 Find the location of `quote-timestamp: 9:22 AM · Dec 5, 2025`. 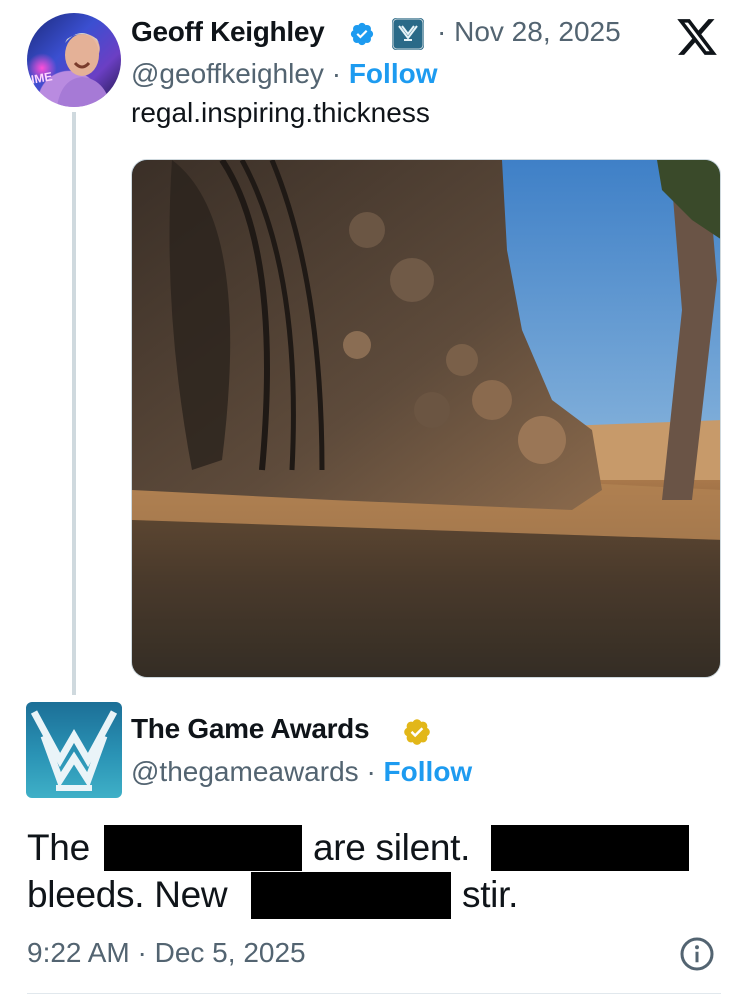

quote-timestamp: 9:22 AM · Dec 5, 2025 is located at coordinates (166, 953).